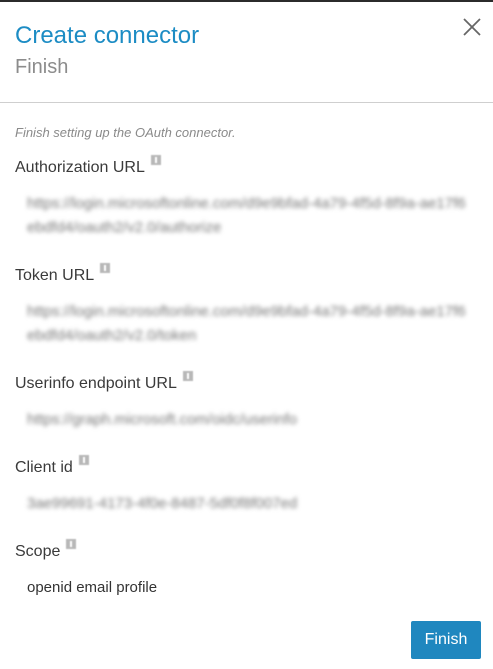  I want to click on userinfo-url-label: Userinfo endpoint URL, so click(104, 382).